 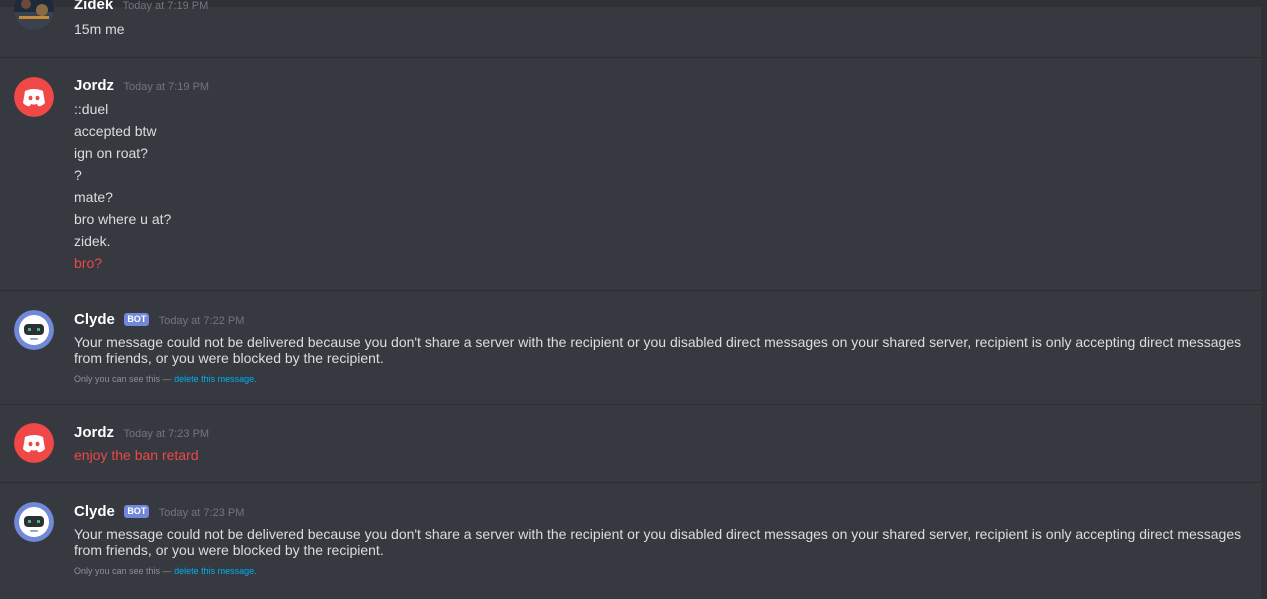 What do you see at coordinates (93, 6) in the screenshot?
I see `username: Zidek` at bounding box center [93, 6].